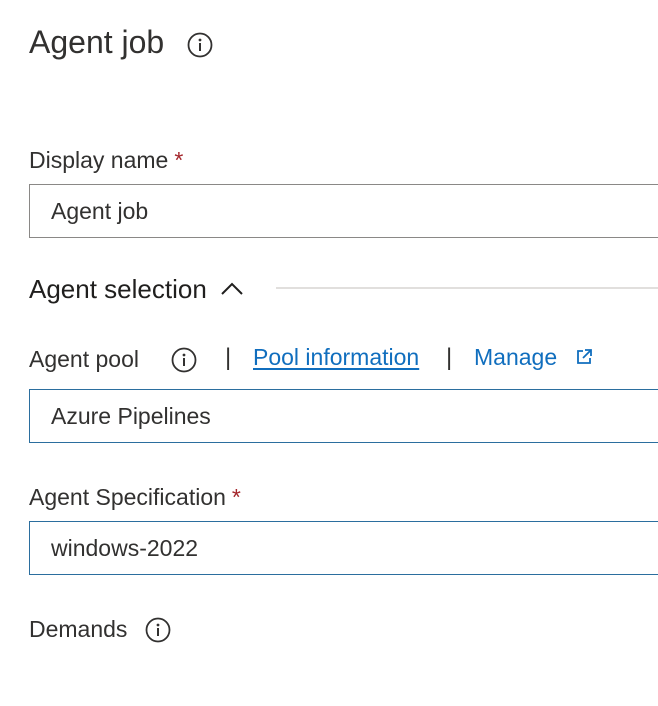 The height and width of the screenshot is (706, 658). What do you see at coordinates (343, 416) in the screenshot?
I see `agent-pool-select` at bounding box center [343, 416].